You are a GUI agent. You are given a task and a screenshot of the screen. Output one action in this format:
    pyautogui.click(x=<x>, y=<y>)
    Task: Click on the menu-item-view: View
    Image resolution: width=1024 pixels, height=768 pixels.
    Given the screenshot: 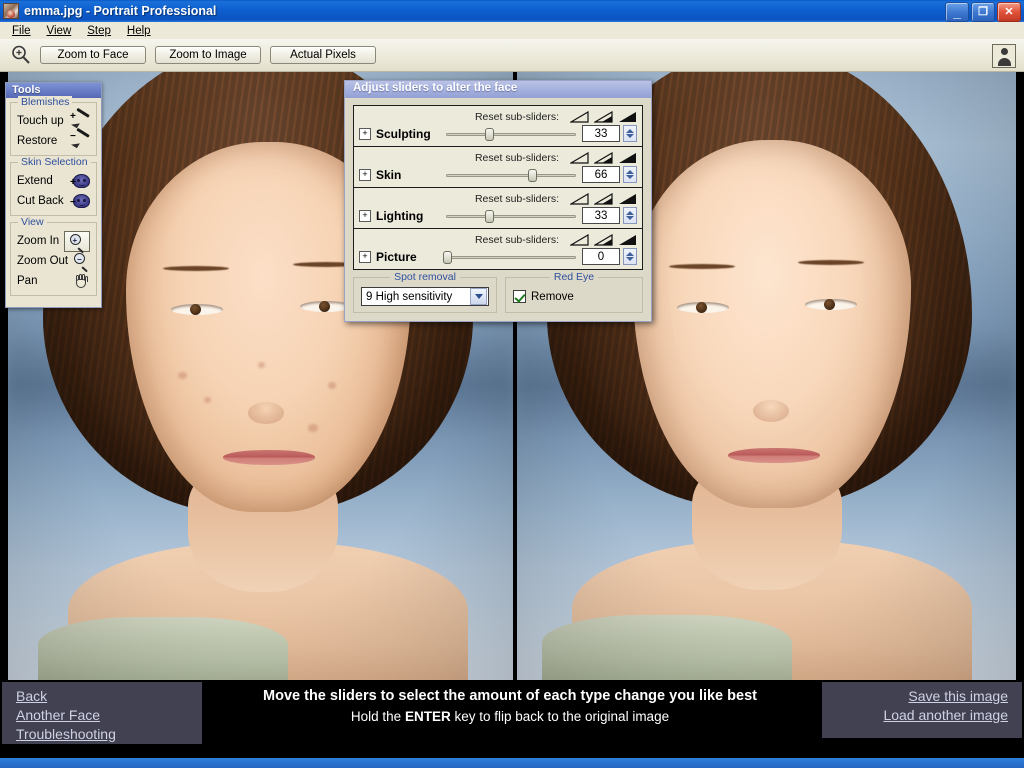 What is the action you would take?
    pyautogui.click(x=59, y=31)
    